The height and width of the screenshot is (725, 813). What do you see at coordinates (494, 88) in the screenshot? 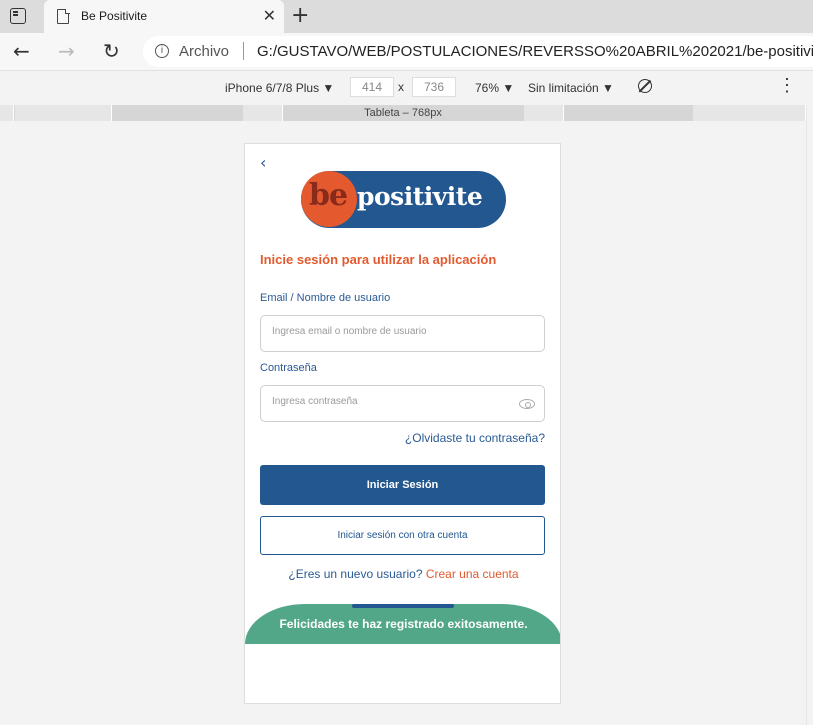
I see `zoom-select: 76% ▼` at bounding box center [494, 88].